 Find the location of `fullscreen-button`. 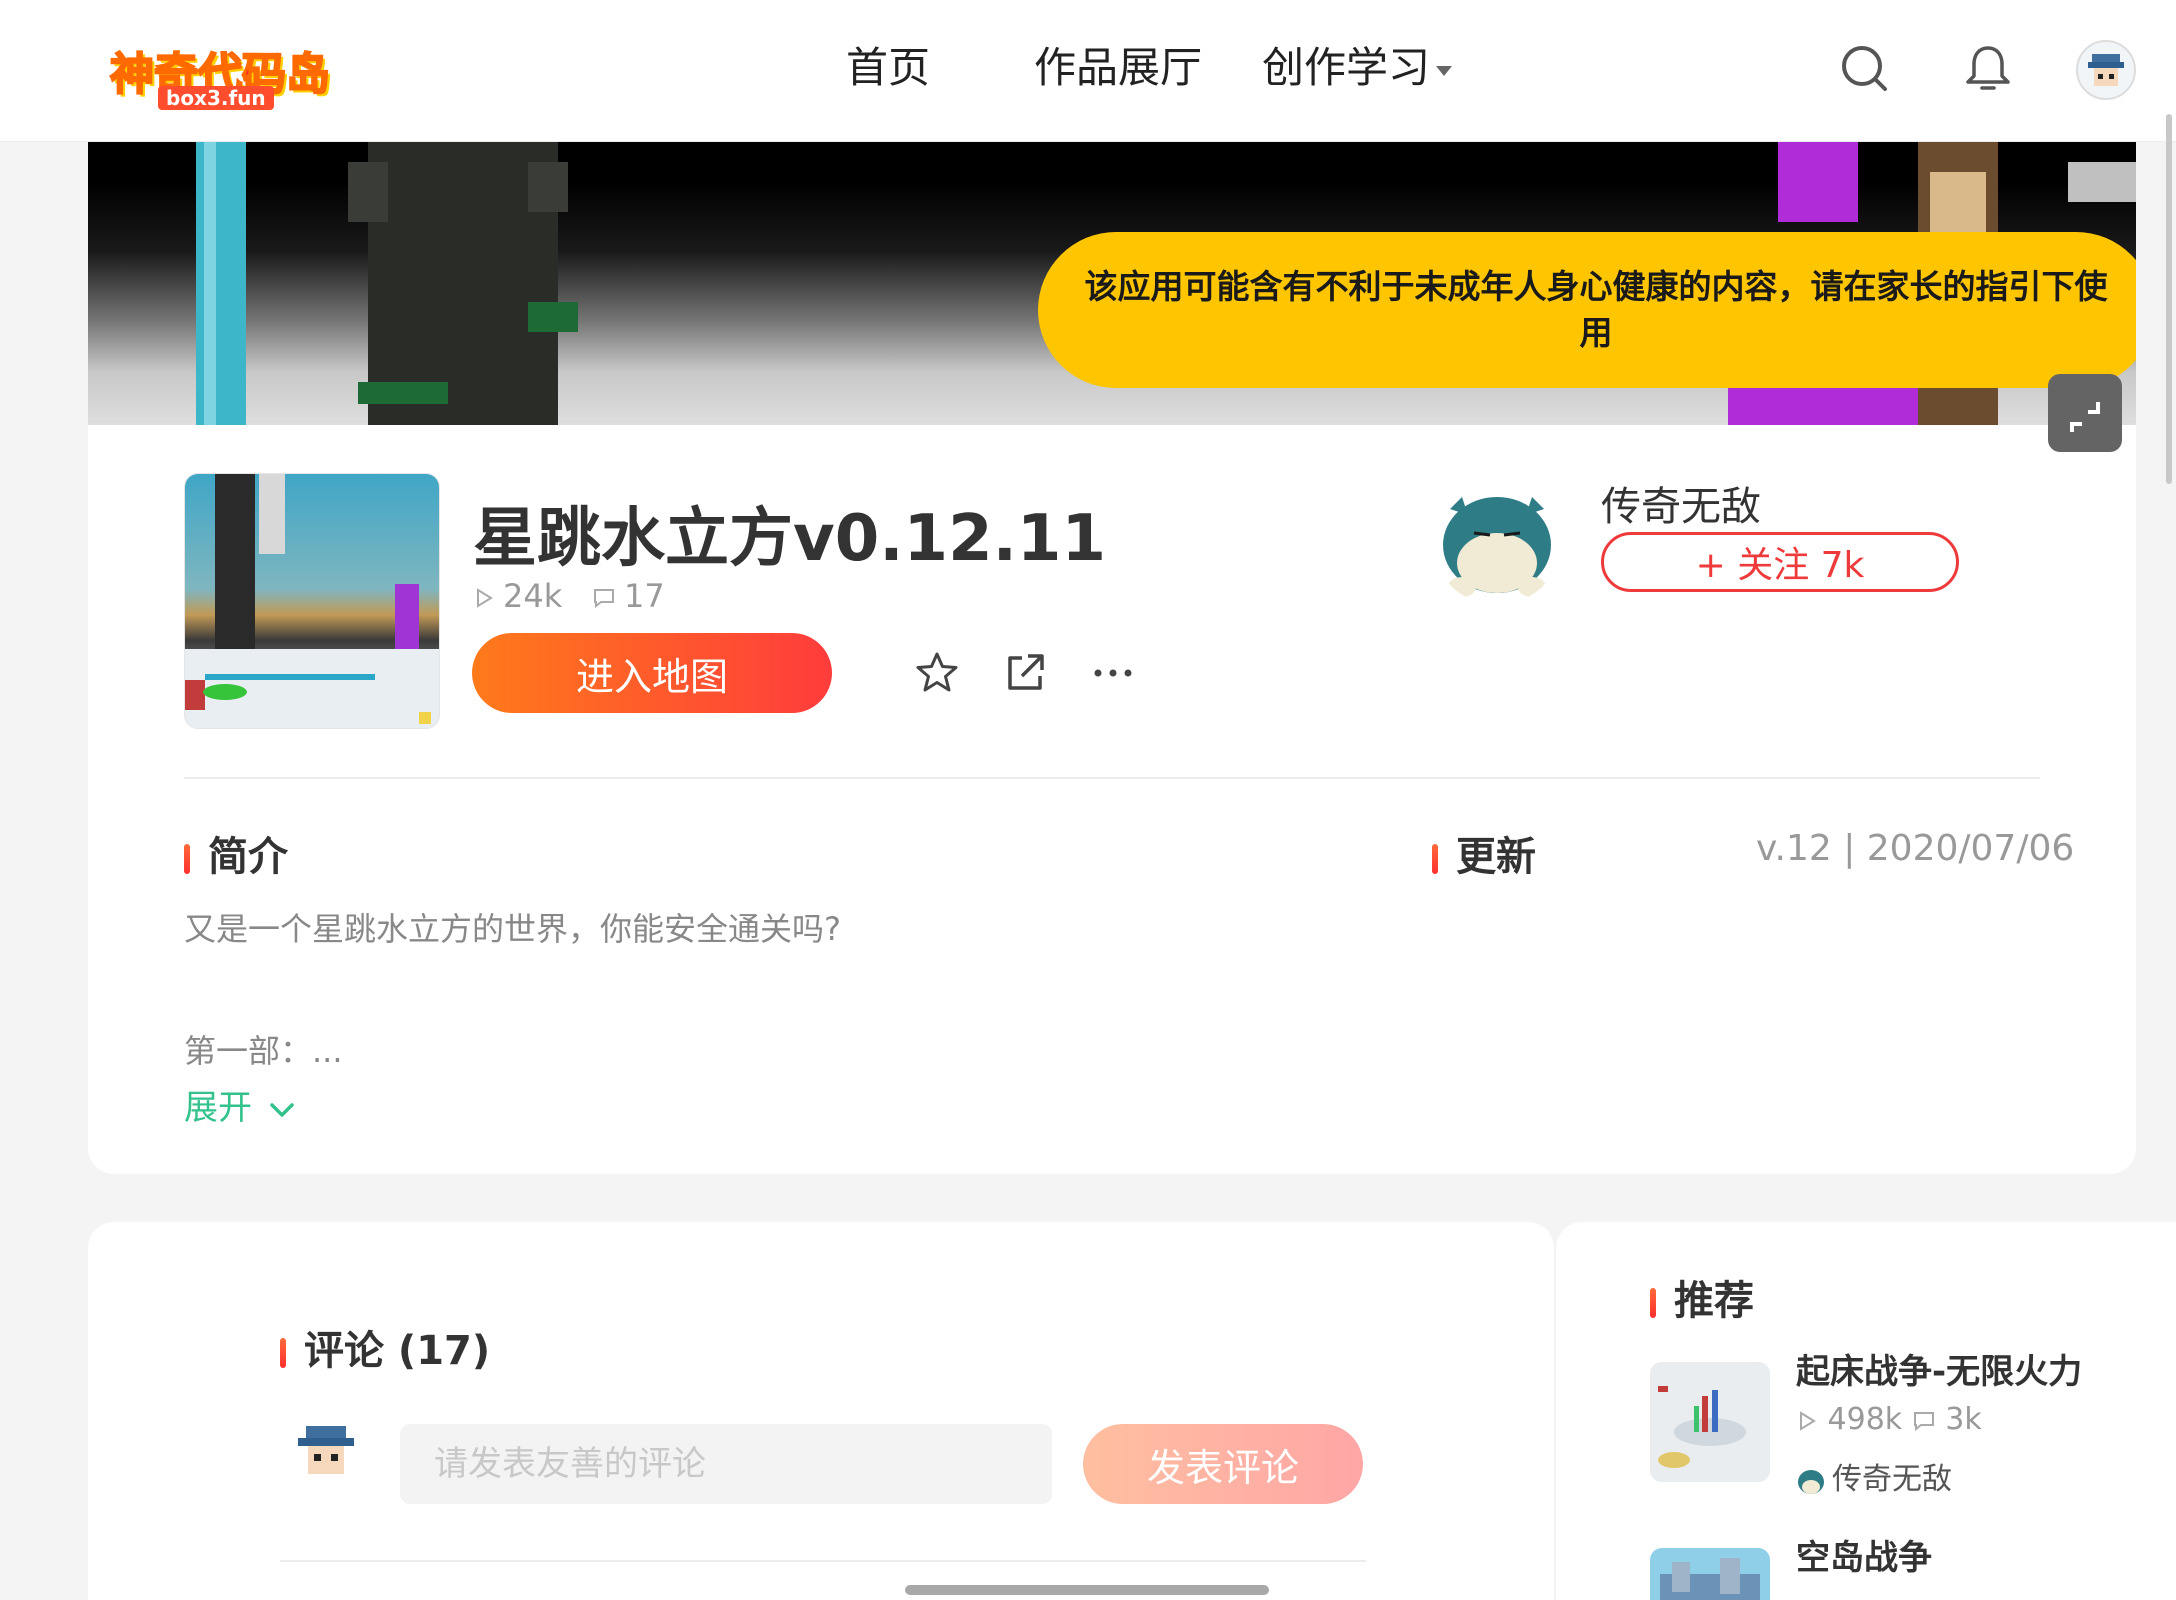

fullscreen-button is located at coordinates (2085, 413).